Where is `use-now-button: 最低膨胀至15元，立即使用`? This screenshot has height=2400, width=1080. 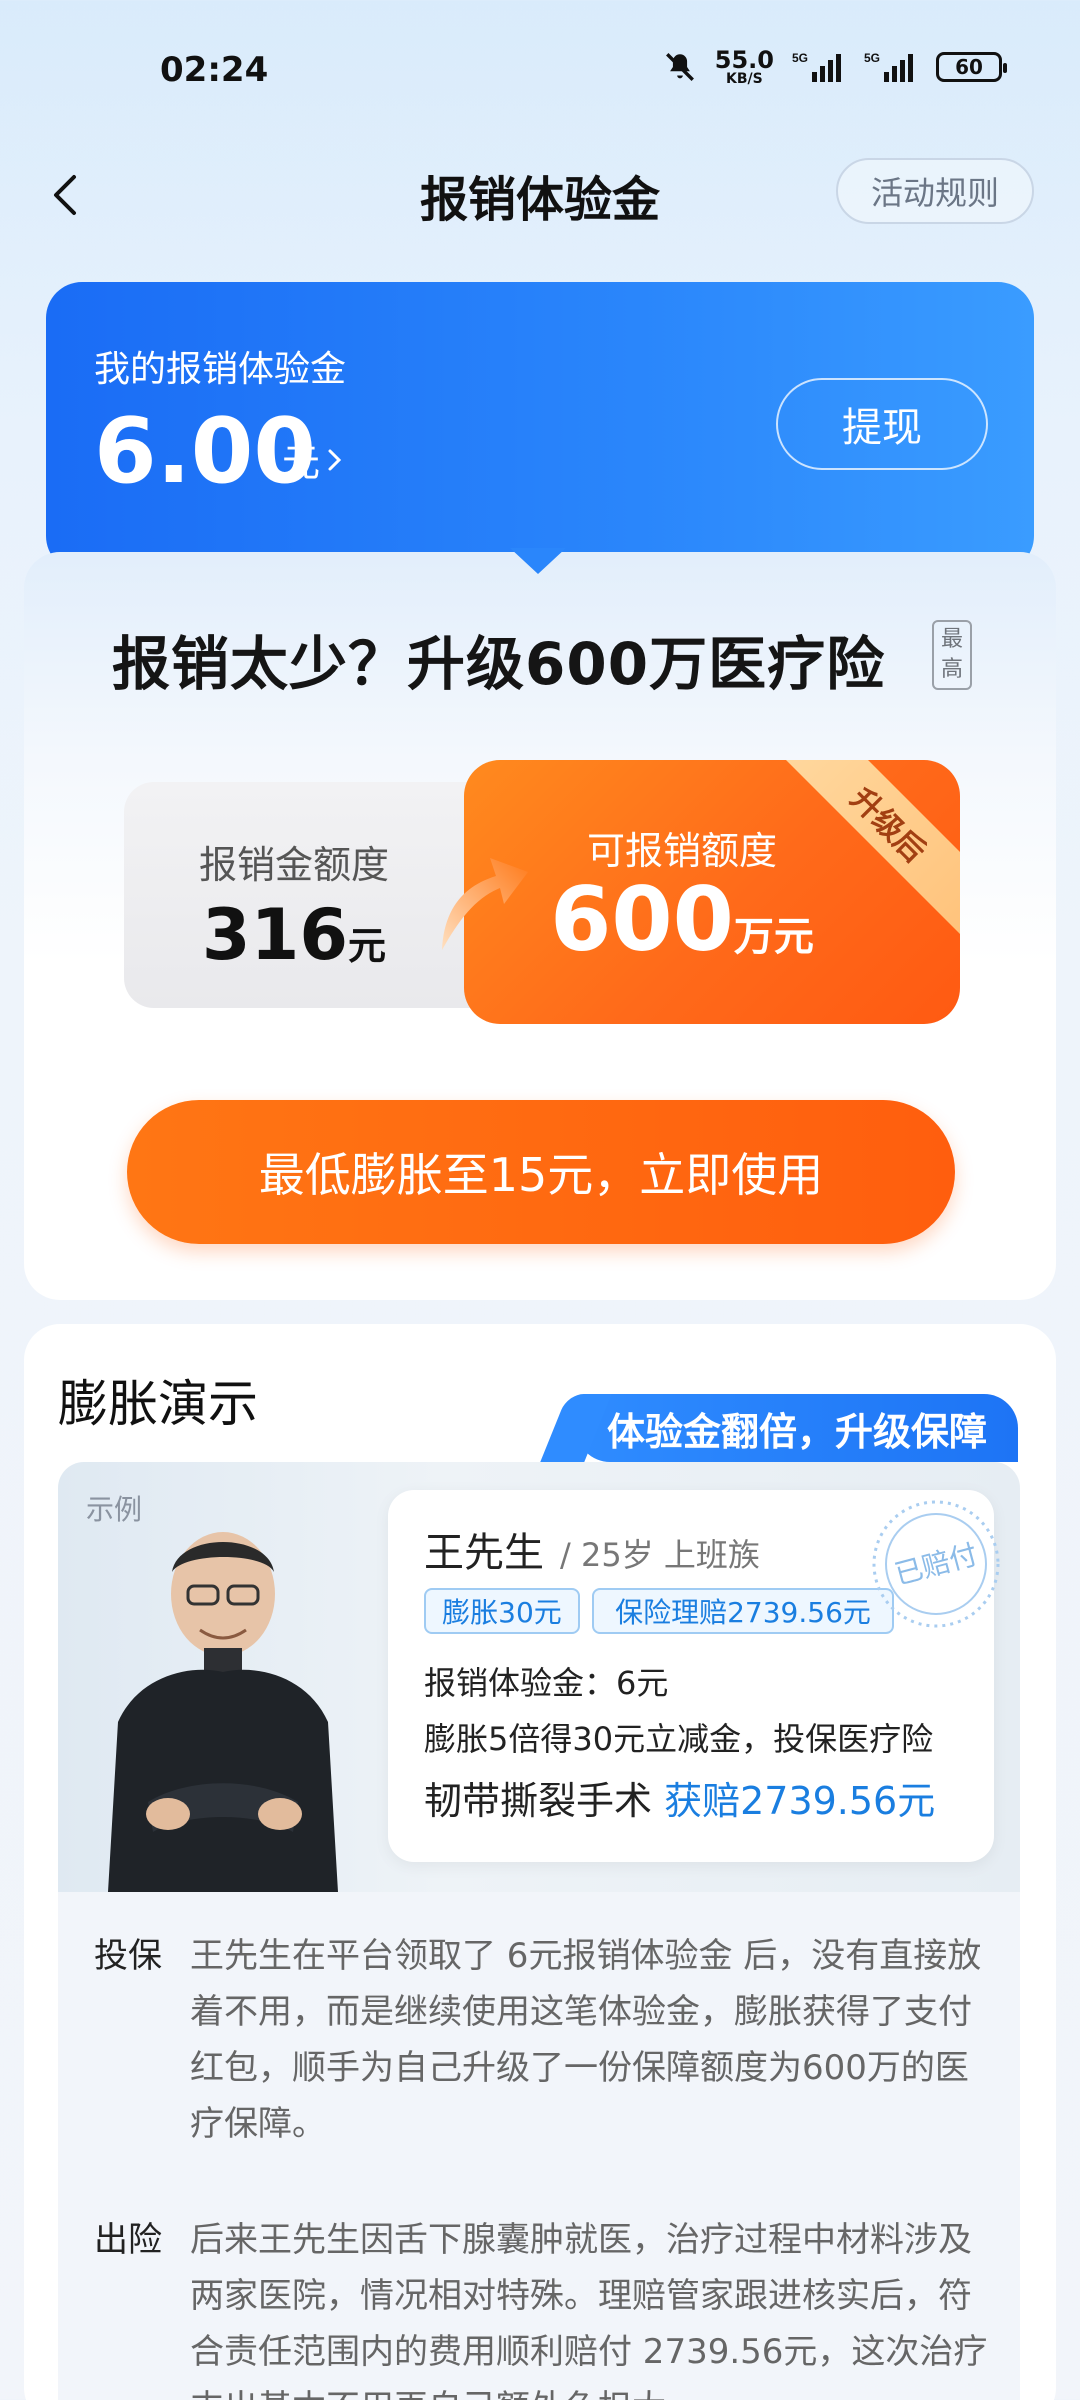
use-now-button: 最低膨胀至15元，立即使用 is located at coordinates (541, 1172).